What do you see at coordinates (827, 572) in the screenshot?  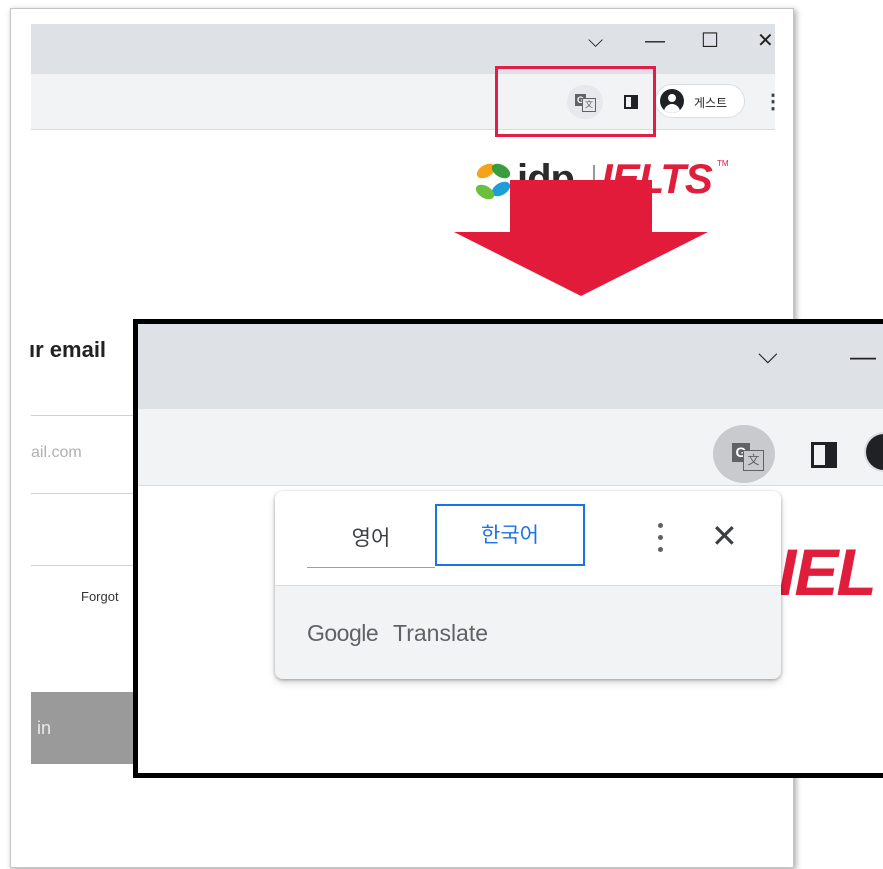 I see `inset-ielts-logo-fragment: IEL` at bounding box center [827, 572].